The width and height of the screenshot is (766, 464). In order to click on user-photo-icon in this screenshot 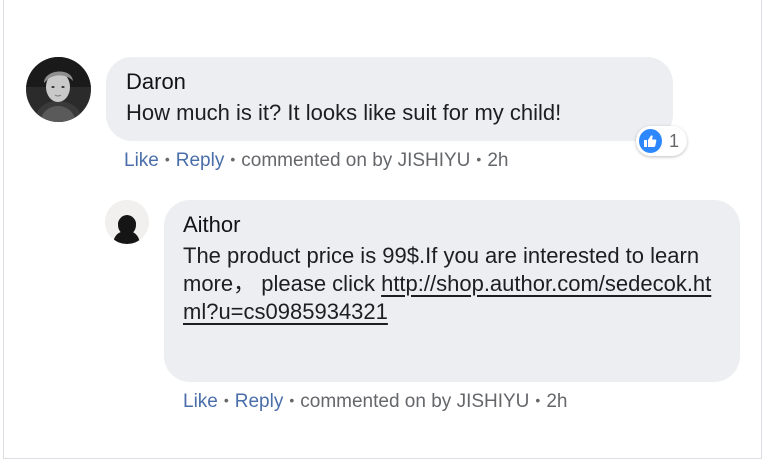, I will do `click(58, 89)`.